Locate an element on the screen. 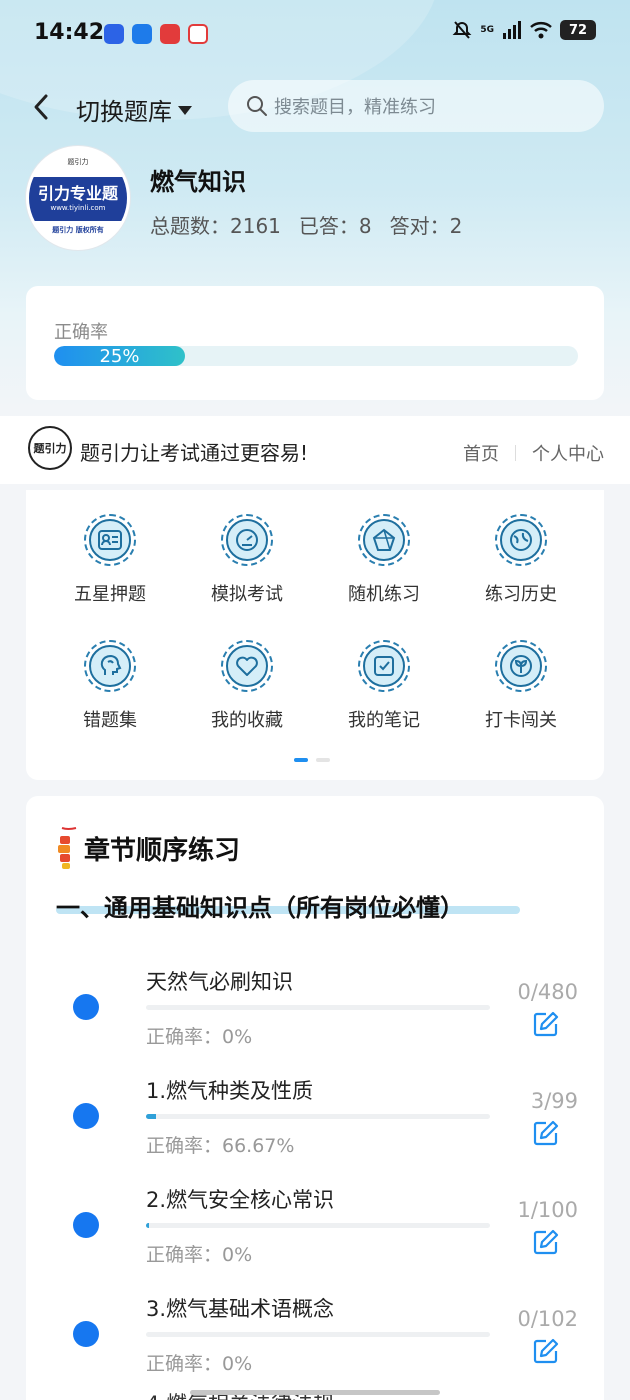  chapter-accuracy: 正确率：66.67% is located at coordinates (220, 1146).